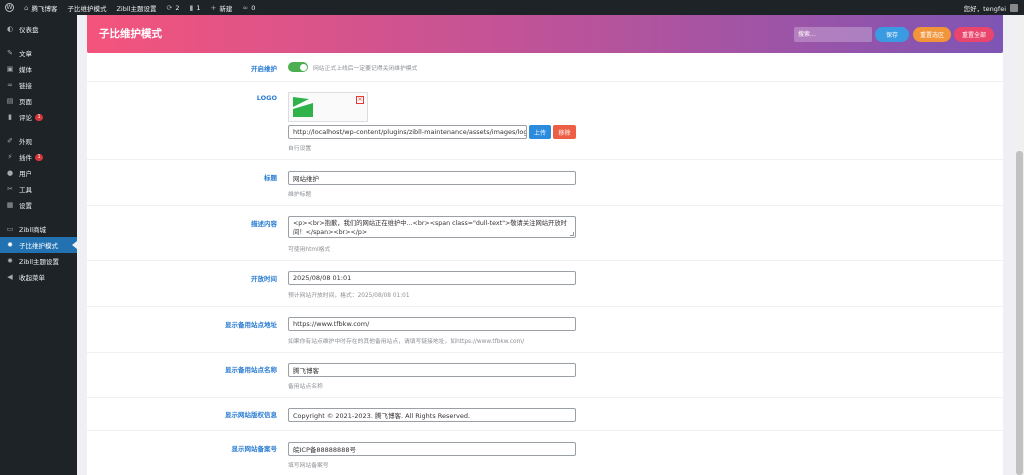 Image resolution: width=1024 pixels, height=475 pixels. What do you see at coordinates (38, 205) in the screenshot?
I see `sidebar-item-settings: ▦ 设置` at bounding box center [38, 205].